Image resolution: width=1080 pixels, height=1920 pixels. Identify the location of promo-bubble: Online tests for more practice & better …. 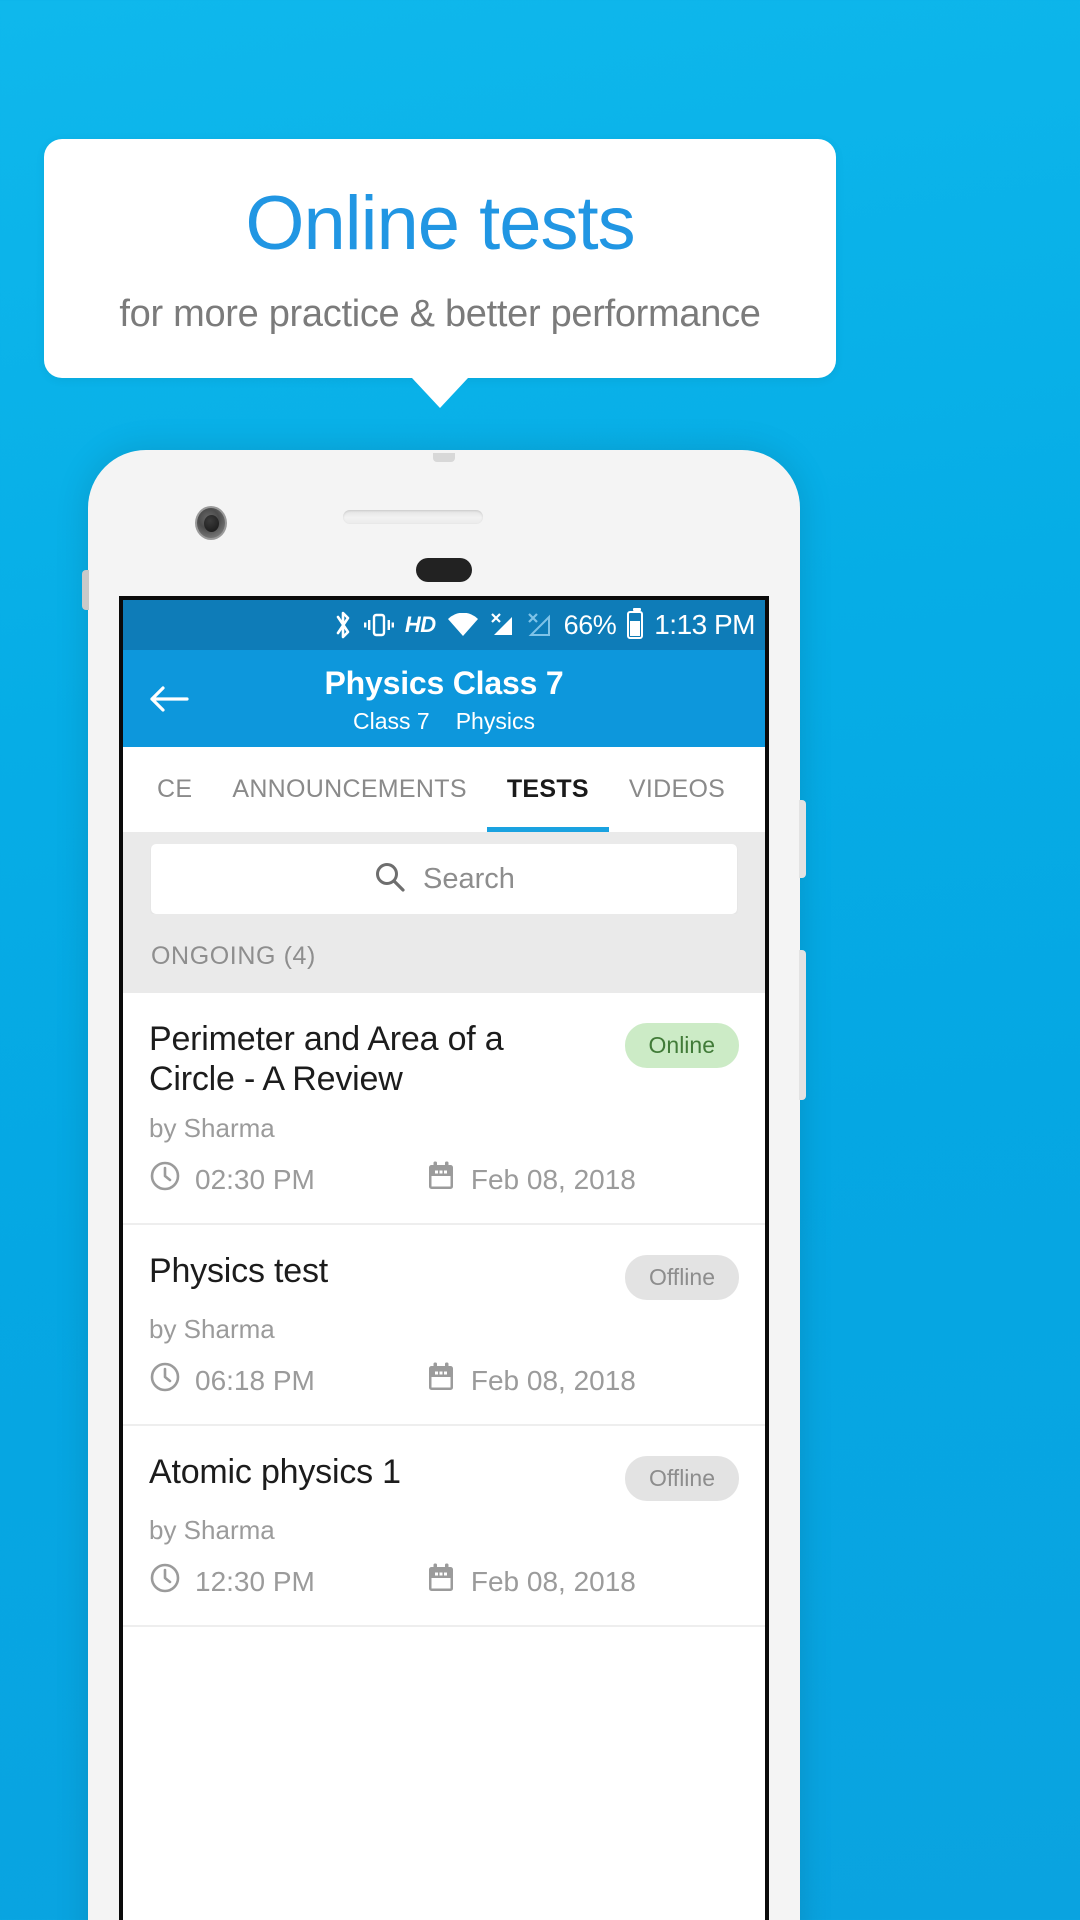
(440, 259).